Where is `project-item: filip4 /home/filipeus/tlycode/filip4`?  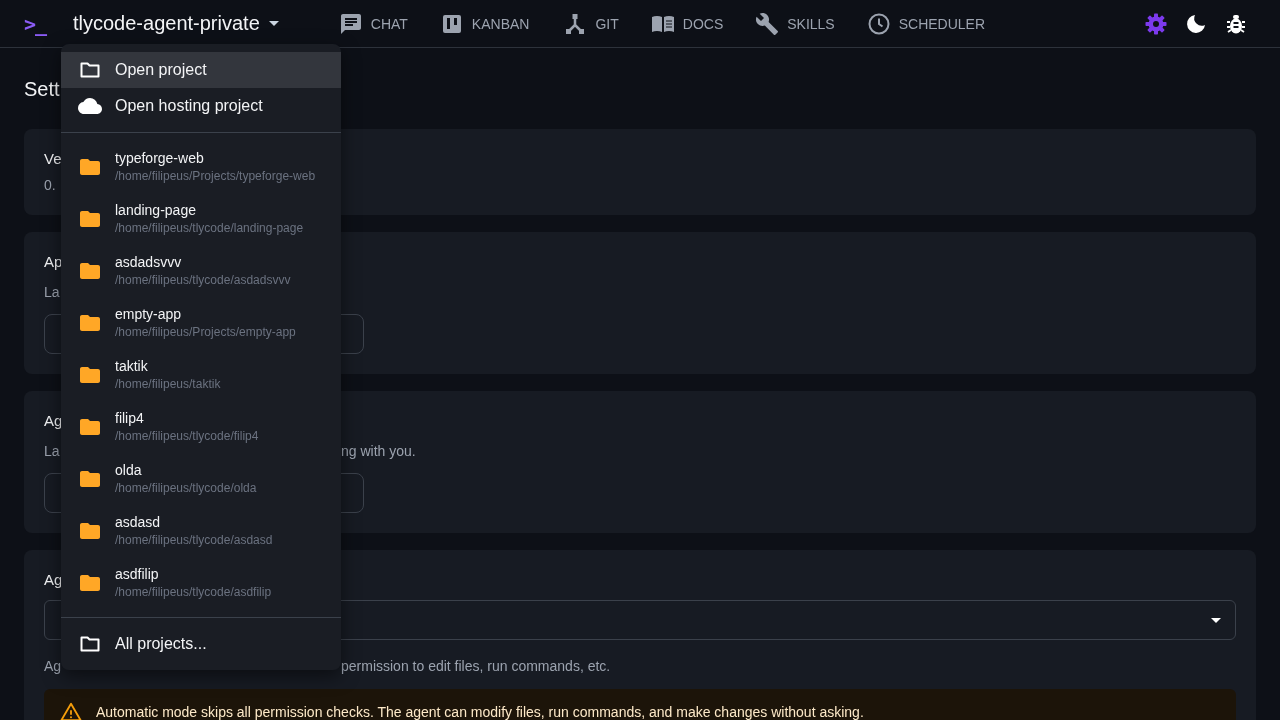
project-item: filip4 /home/filipeus/tlycode/filip4 is located at coordinates (201, 427).